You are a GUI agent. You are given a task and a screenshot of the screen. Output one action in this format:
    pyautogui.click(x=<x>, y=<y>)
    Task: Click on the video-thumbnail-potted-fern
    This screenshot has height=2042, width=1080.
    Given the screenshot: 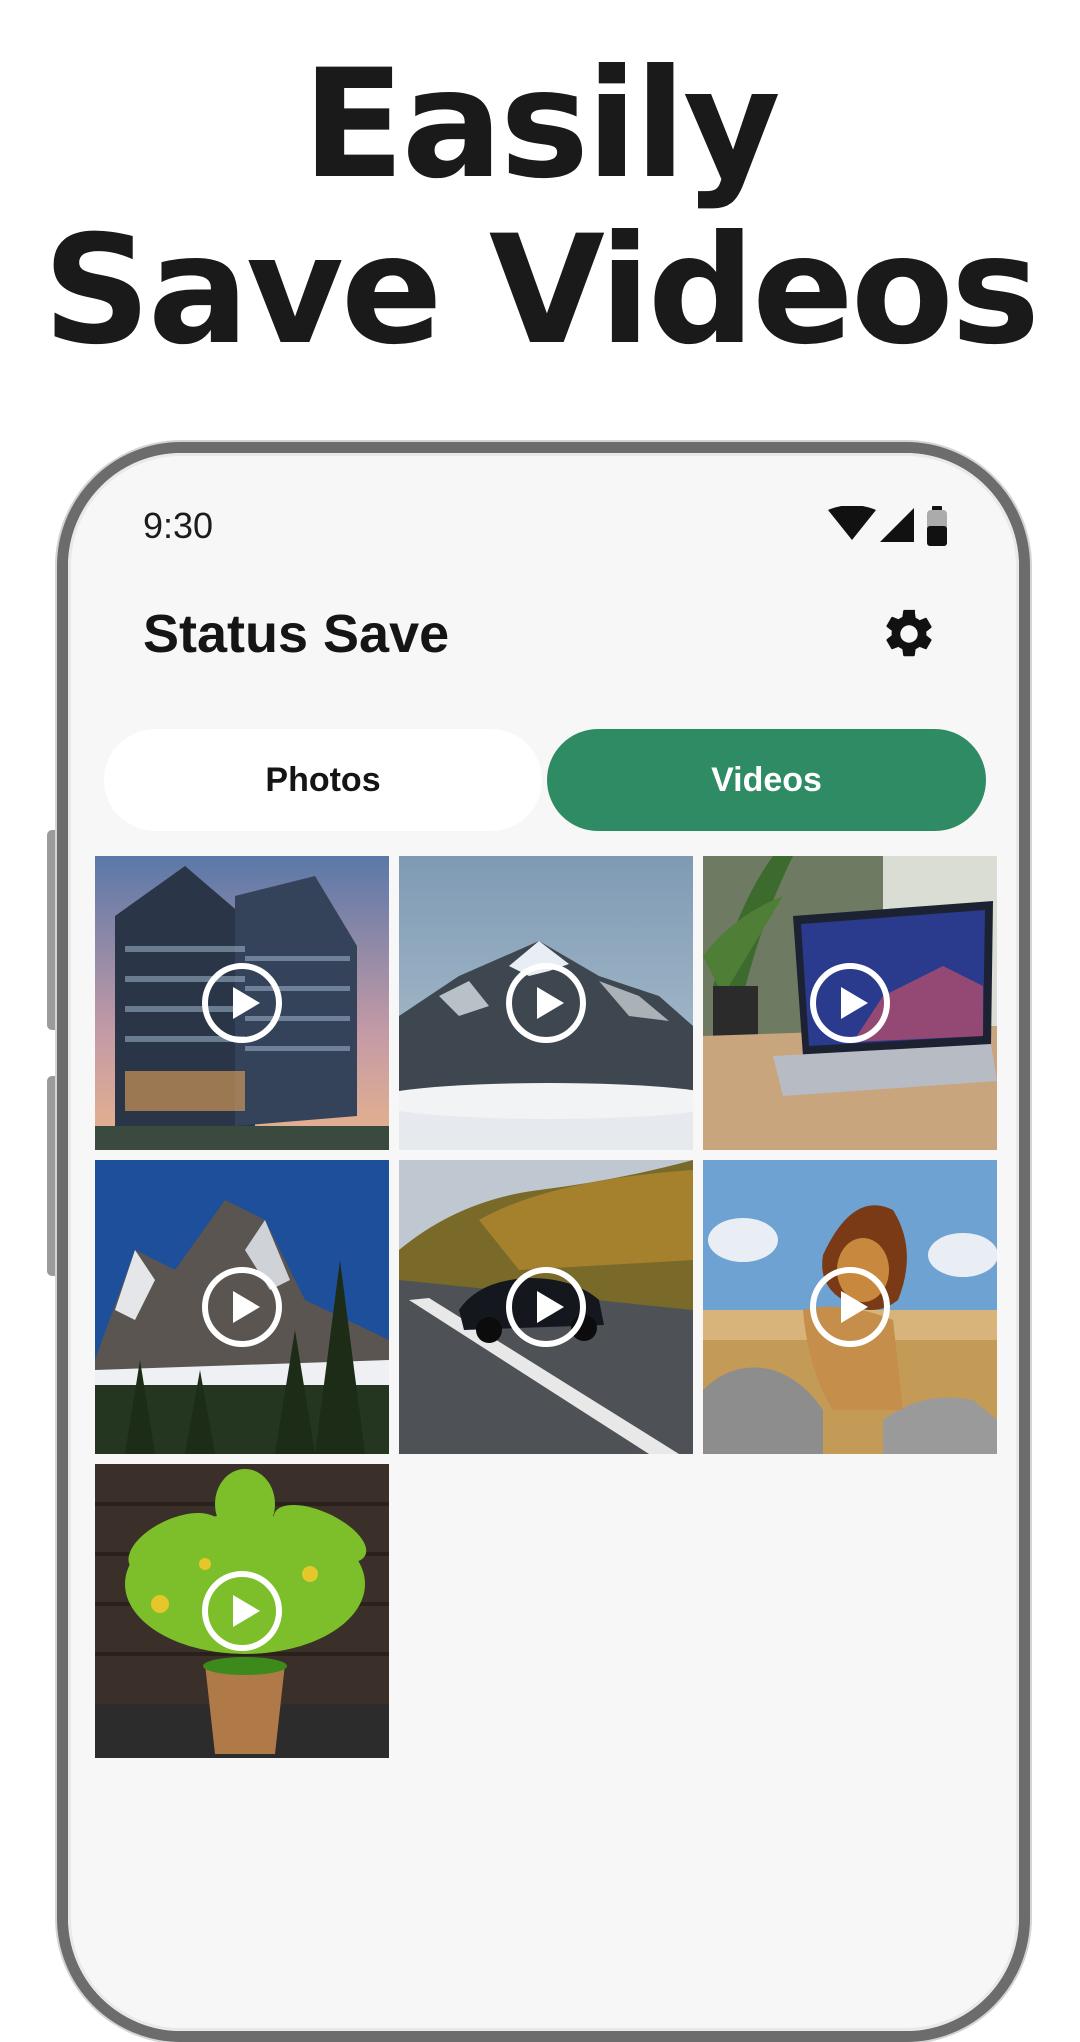 What is the action you would take?
    pyautogui.click(x=242, y=1611)
    